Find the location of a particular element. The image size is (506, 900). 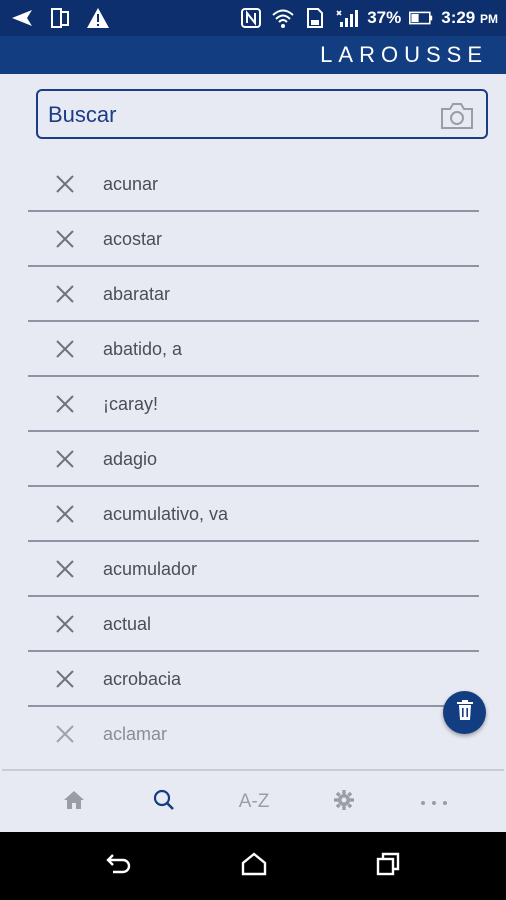

clear-history-button is located at coordinates (464, 712).